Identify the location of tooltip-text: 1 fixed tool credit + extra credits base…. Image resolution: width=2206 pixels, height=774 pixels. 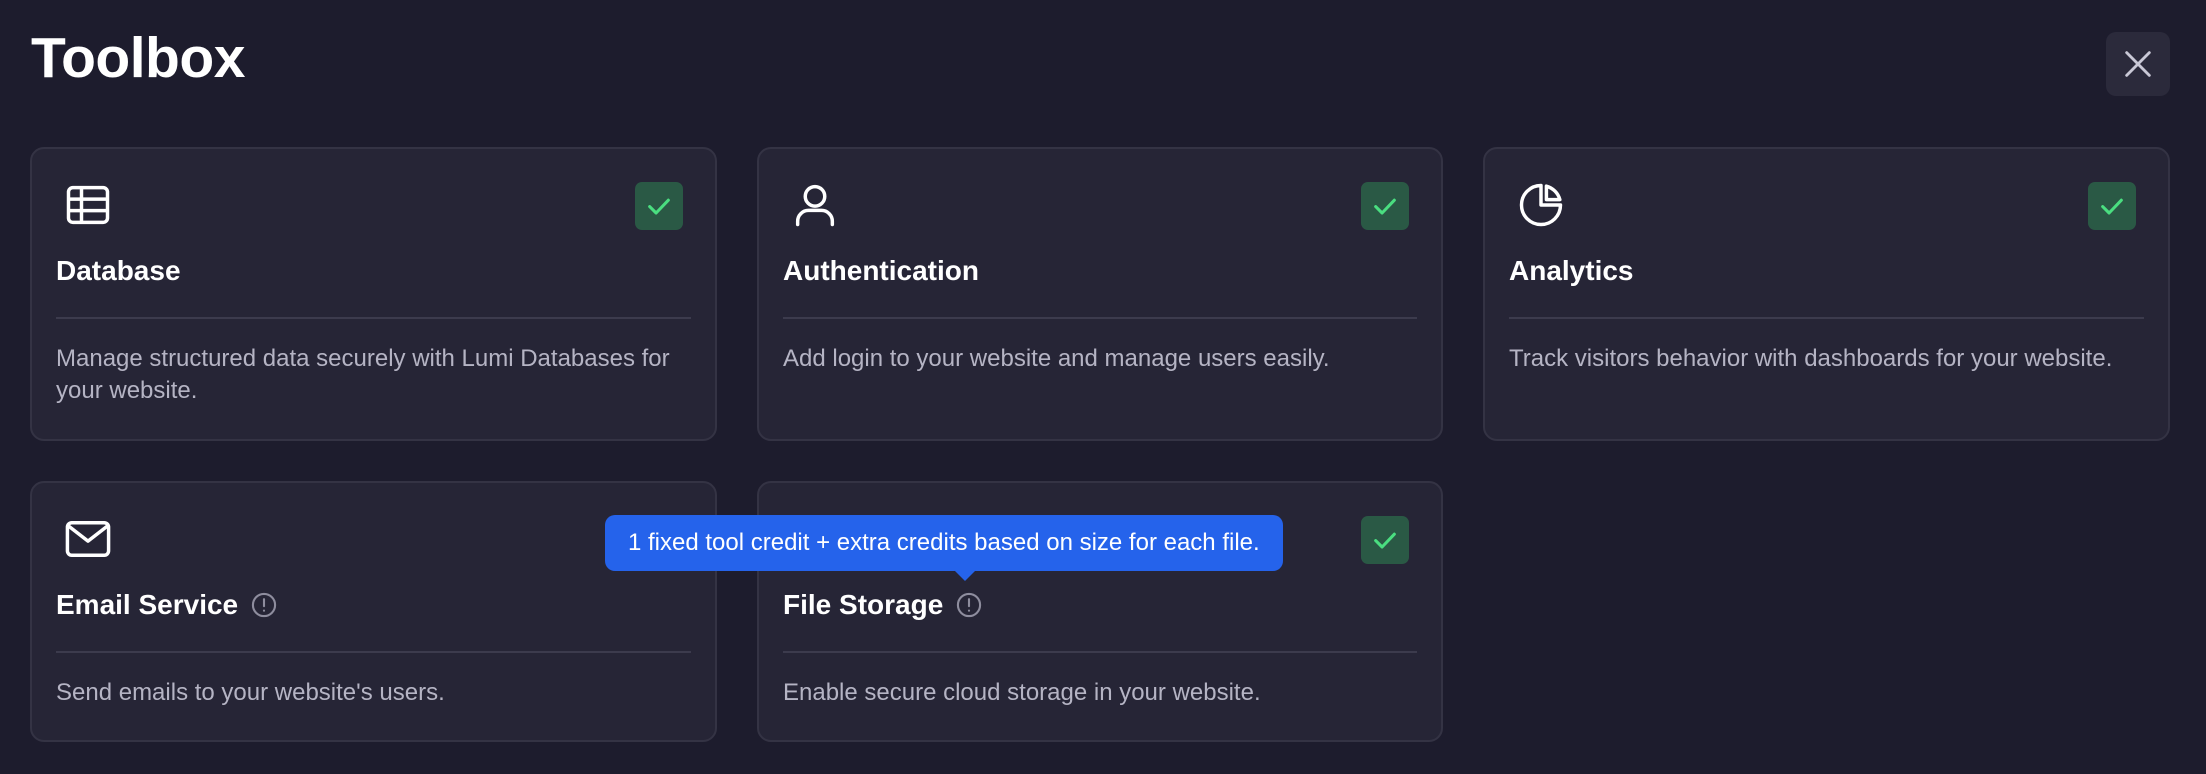
(944, 542).